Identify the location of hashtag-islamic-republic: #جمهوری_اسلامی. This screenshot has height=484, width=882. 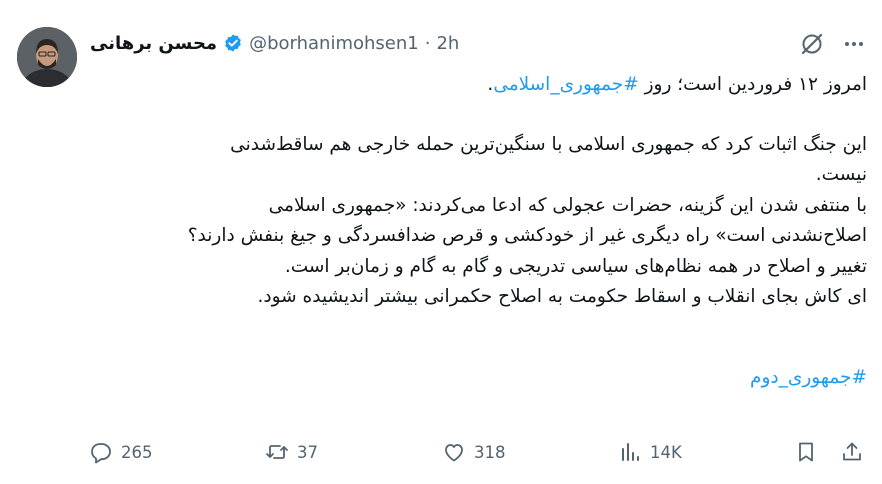
(565, 84).